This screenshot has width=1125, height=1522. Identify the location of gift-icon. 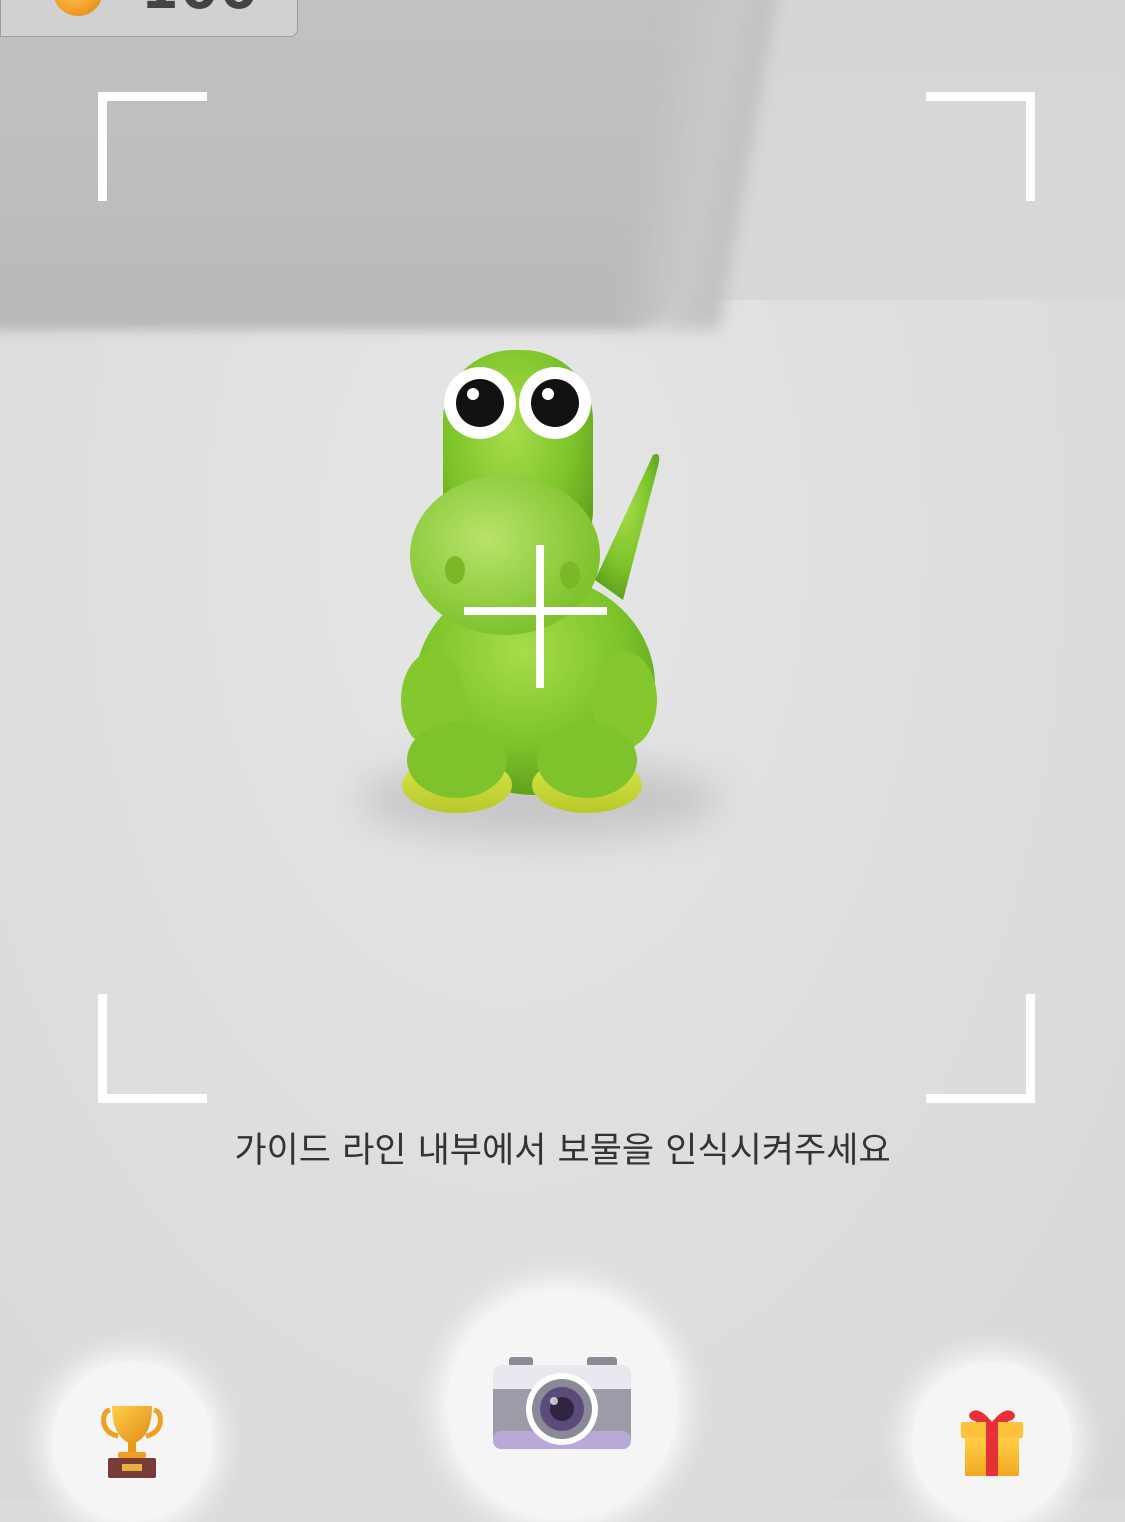
(992, 1443).